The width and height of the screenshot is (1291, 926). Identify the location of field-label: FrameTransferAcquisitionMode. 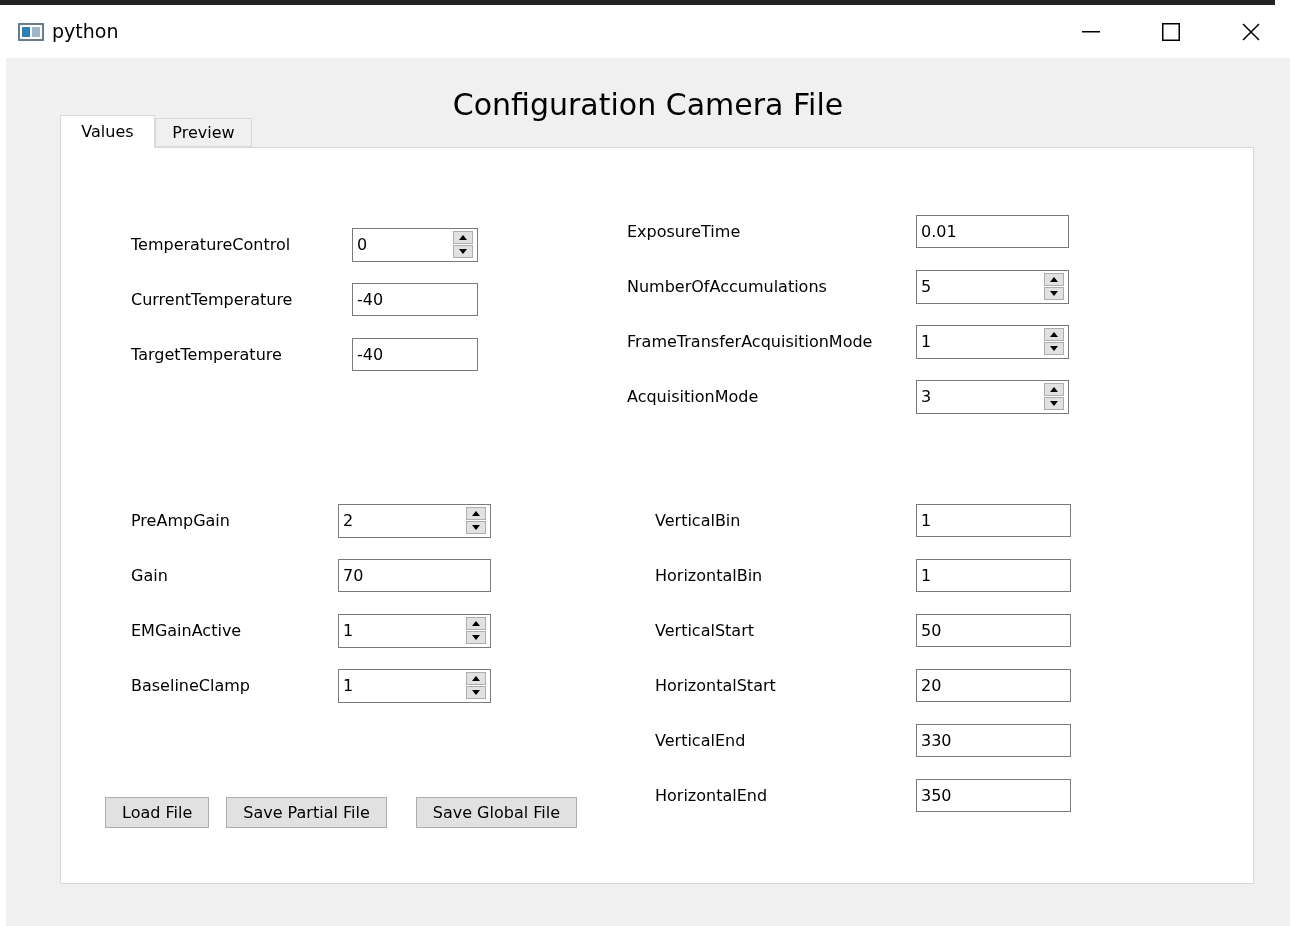
(750, 341).